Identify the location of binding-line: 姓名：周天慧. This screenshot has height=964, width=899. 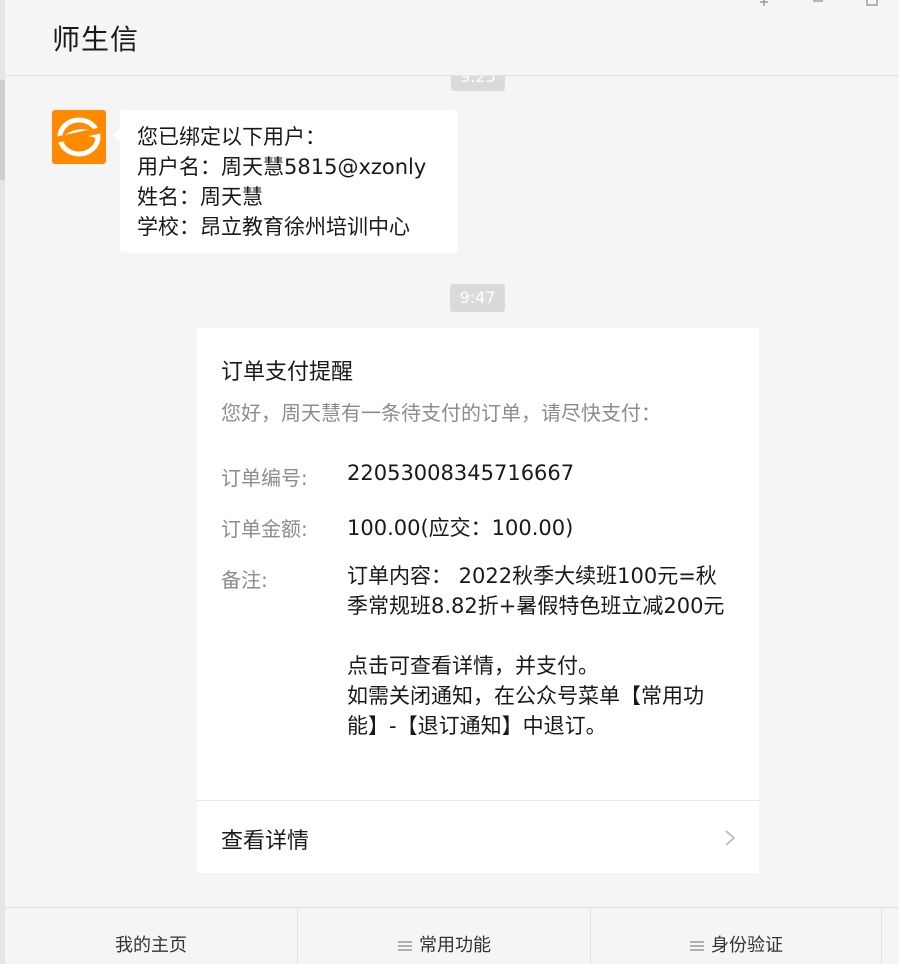
(200, 197).